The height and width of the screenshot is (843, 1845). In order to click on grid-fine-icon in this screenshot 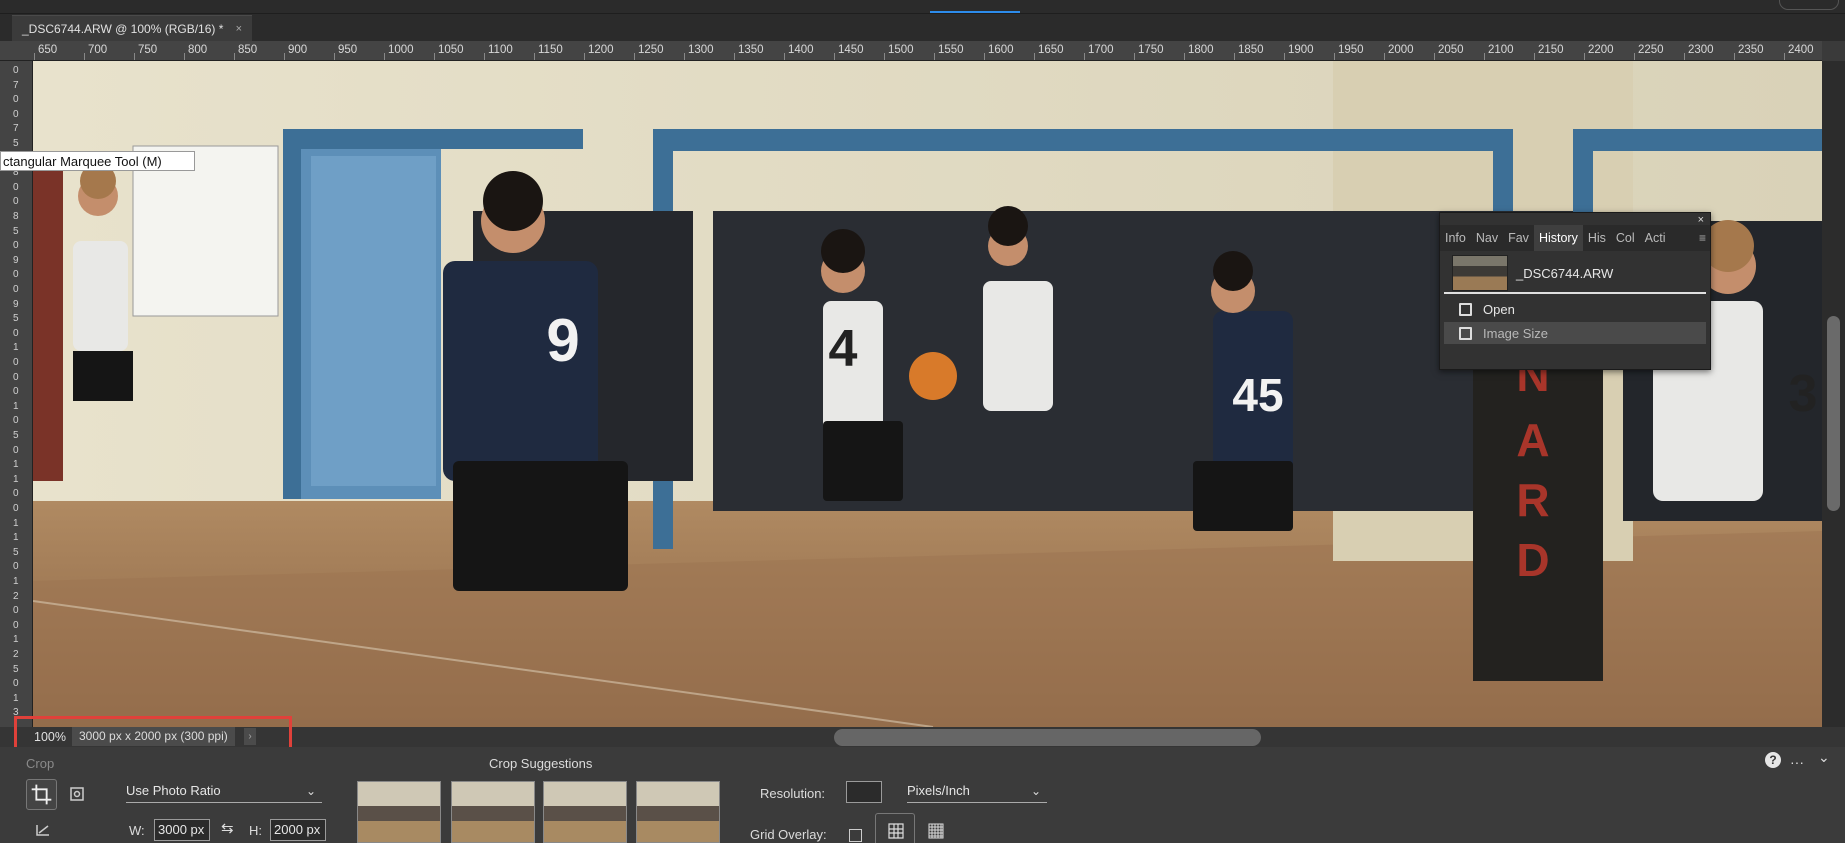, I will do `click(936, 831)`.